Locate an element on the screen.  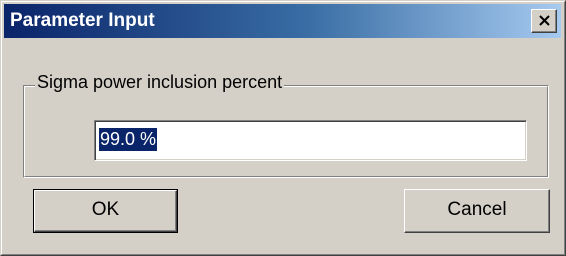
cancel-button: Cancel is located at coordinates (477, 211).